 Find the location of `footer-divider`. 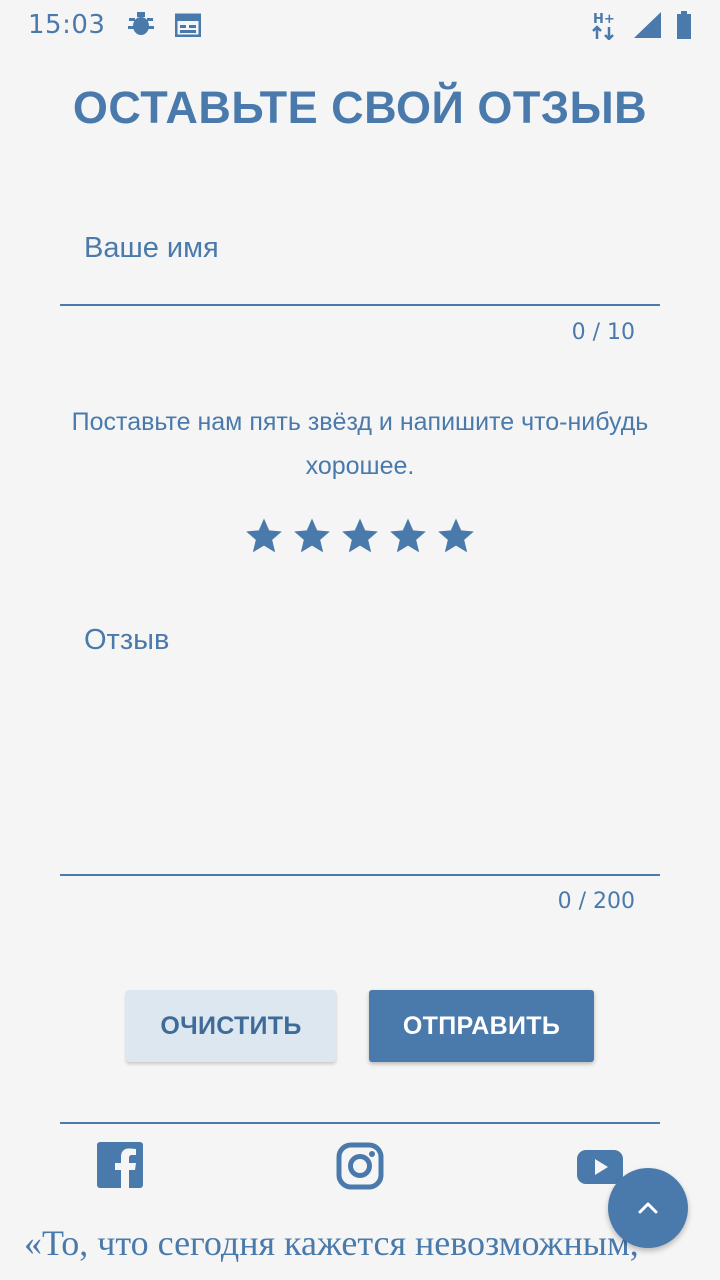

footer-divider is located at coordinates (360, 1123).